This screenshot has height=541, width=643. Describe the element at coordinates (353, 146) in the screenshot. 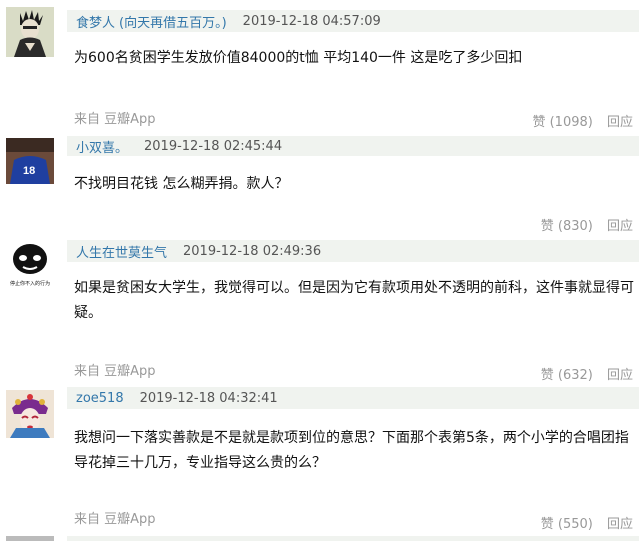

I see `comment-header: 小双喜。 2019-12-18 02:45:44` at that location.